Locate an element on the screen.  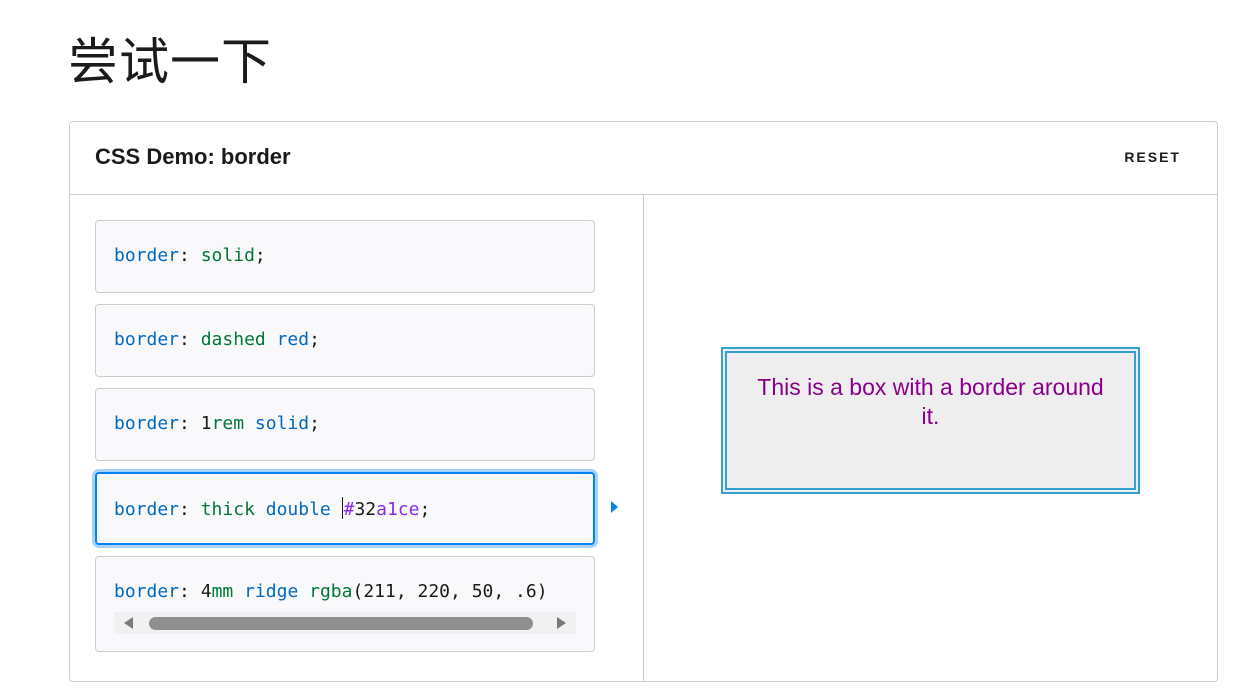
choice-code: border: solid; is located at coordinates (190, 255).